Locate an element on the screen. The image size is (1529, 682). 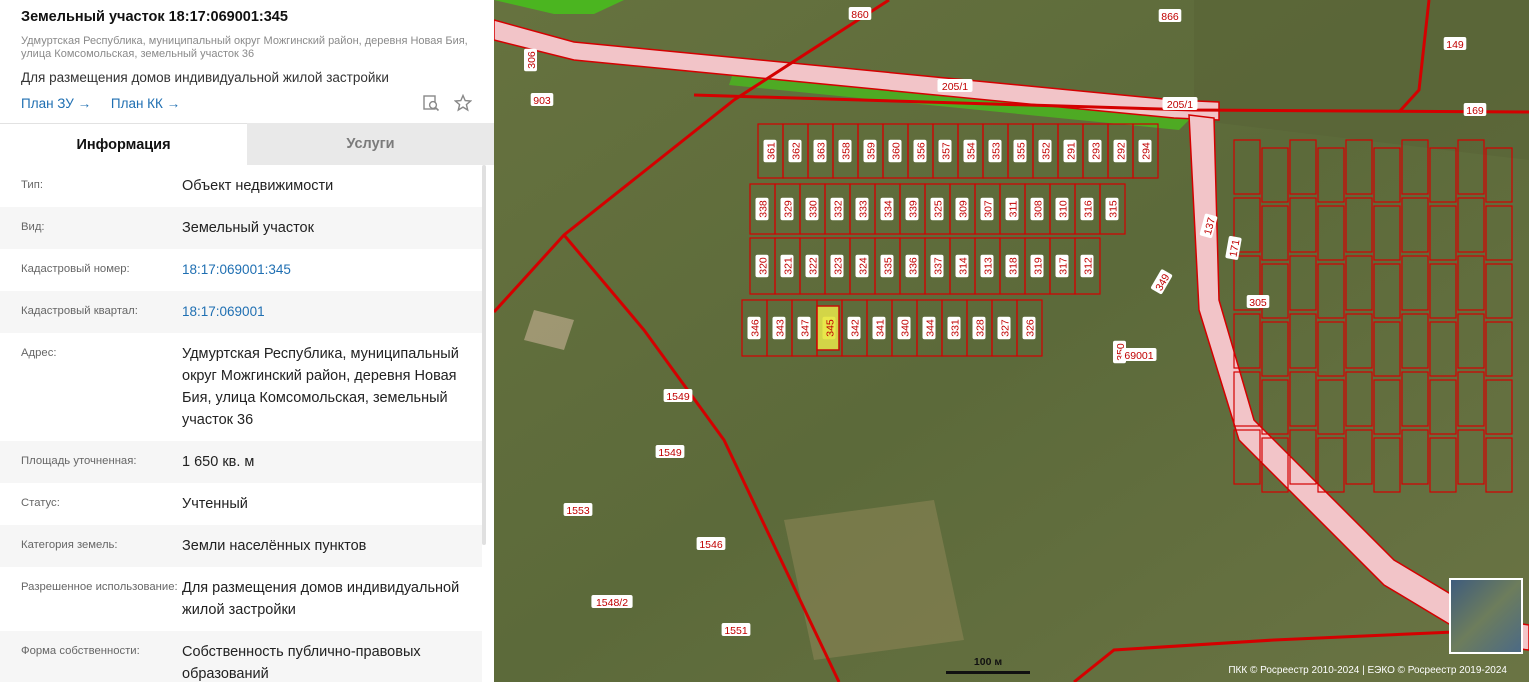
parcel-row2-text: 333 is located at coordinates (864, 209).